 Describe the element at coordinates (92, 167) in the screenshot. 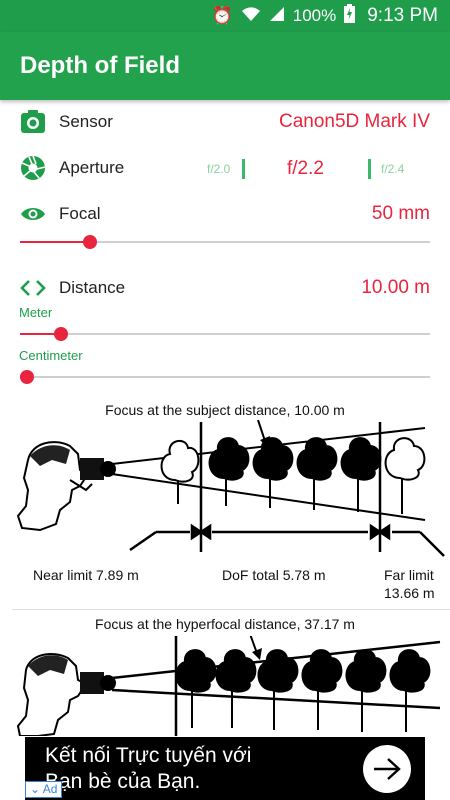

I see `aperture-label: Aperture` at that location.